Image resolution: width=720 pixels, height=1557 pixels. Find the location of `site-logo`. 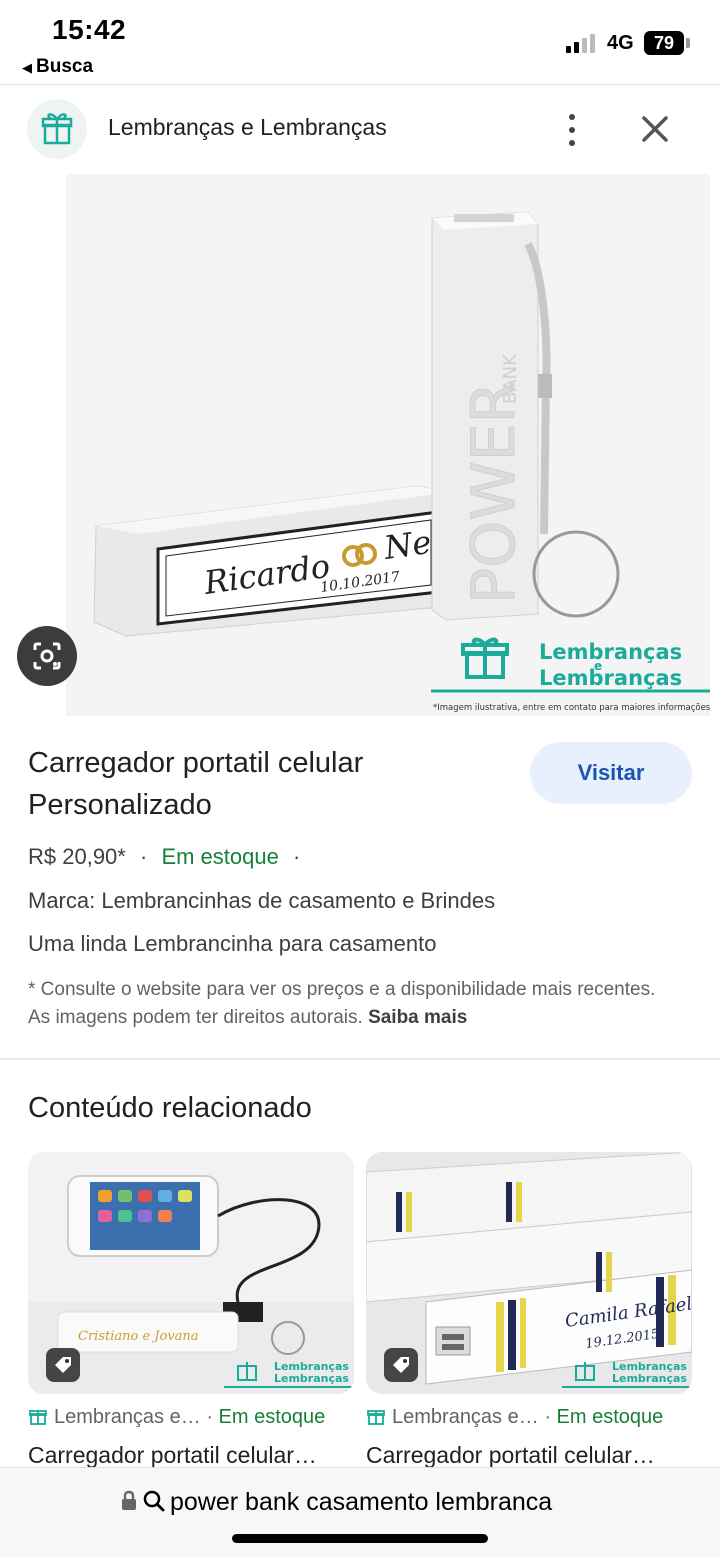

site-logo is located at coordinates (57, 129).